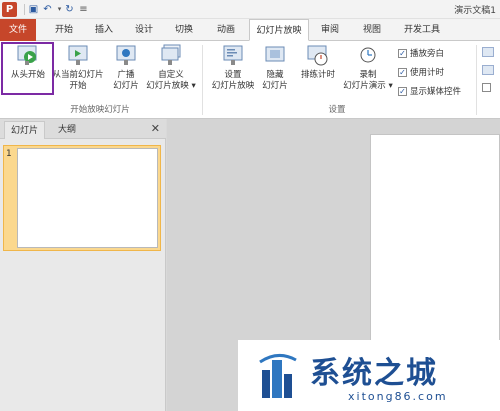  What do you see at coordinates (488, 52) in the screenshot?
I see `monitor-icon` at bounding box center [488, 52].